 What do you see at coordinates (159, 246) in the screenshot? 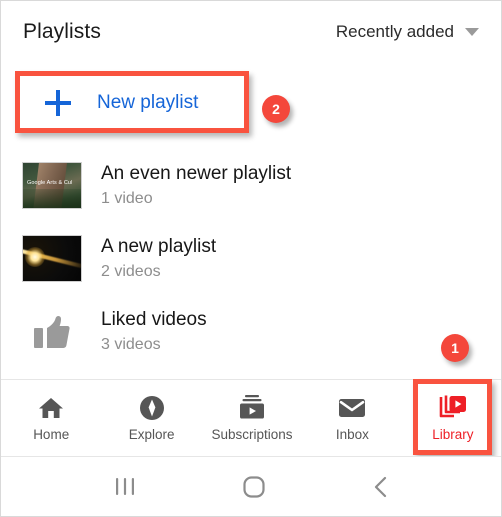
I see `playlist-title: A new playlist` at bounding box center [159, 246].